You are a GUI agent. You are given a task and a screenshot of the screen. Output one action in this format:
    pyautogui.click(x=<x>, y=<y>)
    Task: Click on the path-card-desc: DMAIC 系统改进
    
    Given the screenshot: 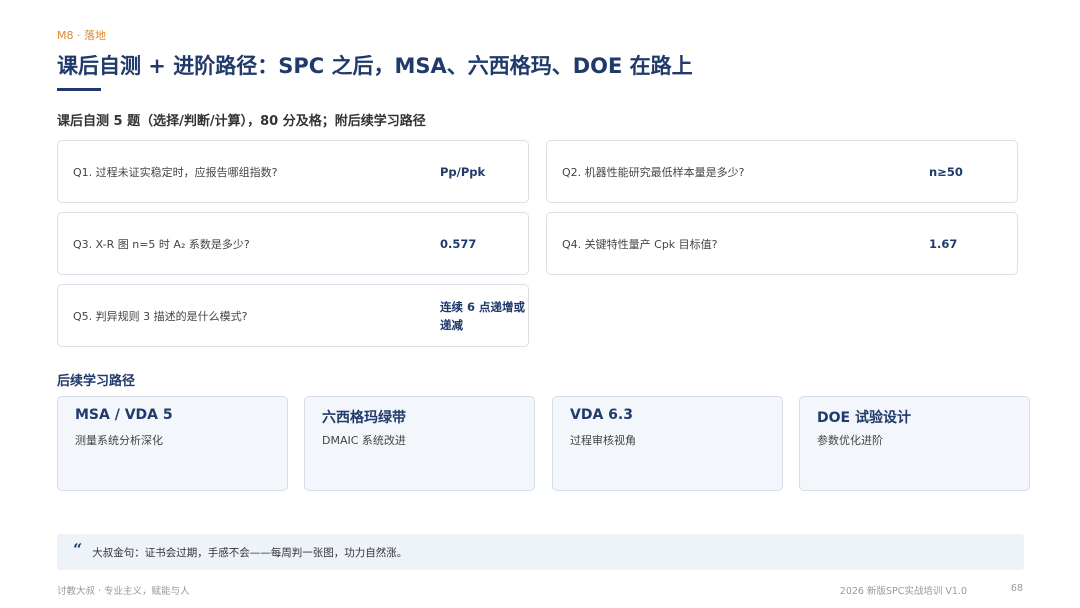 What is the action you would take?
    pyautogui.click(x=364, y=440)
    